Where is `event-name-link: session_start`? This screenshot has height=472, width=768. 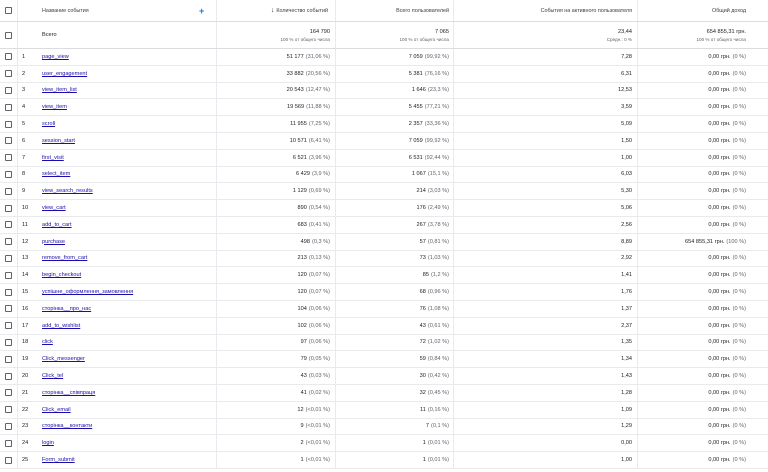
event-name-link: session_start is located at coordinates (127, 141).